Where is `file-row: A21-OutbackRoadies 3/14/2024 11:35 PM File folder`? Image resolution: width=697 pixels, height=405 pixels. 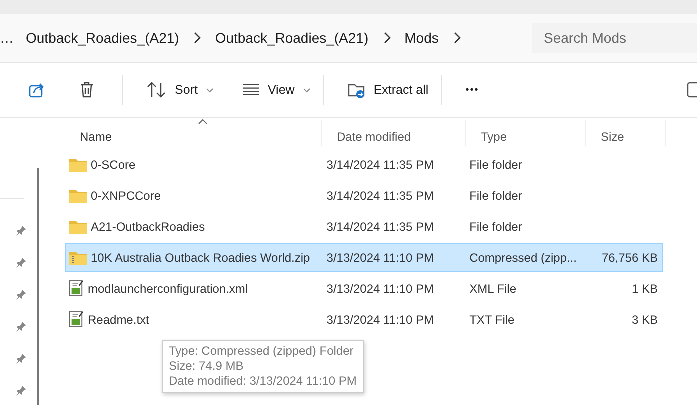
file-row: A21-OutbackRoadies 3/14/2024 11:35 PM File folder is located at coordinates (364, 226).